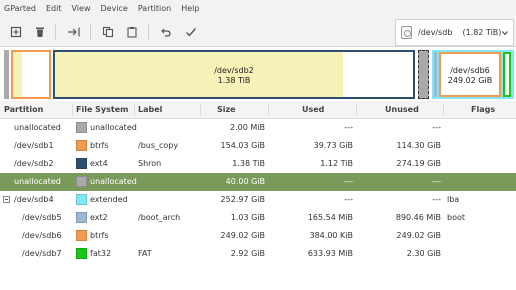 This screenshot has height=290, width=516. I want to click on col-label: Label, so click(150, 109).